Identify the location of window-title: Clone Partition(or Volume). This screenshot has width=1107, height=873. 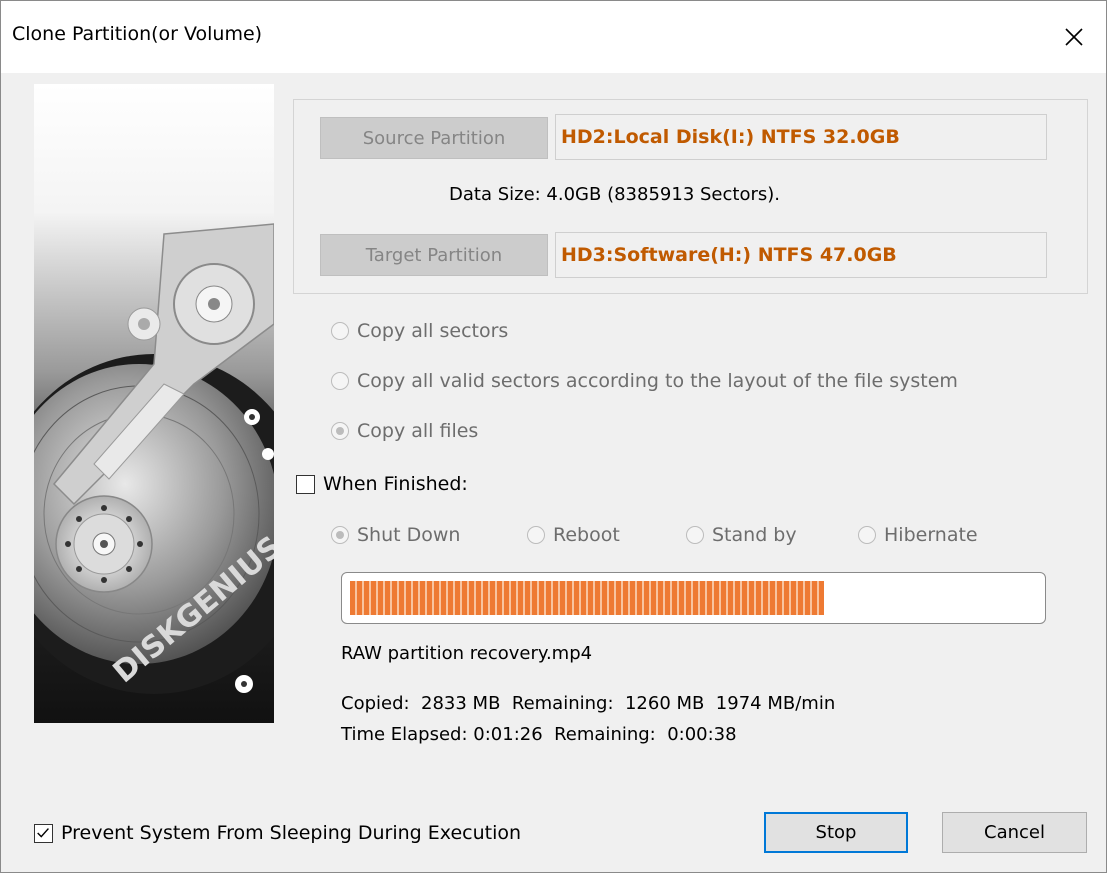
(137, 34).